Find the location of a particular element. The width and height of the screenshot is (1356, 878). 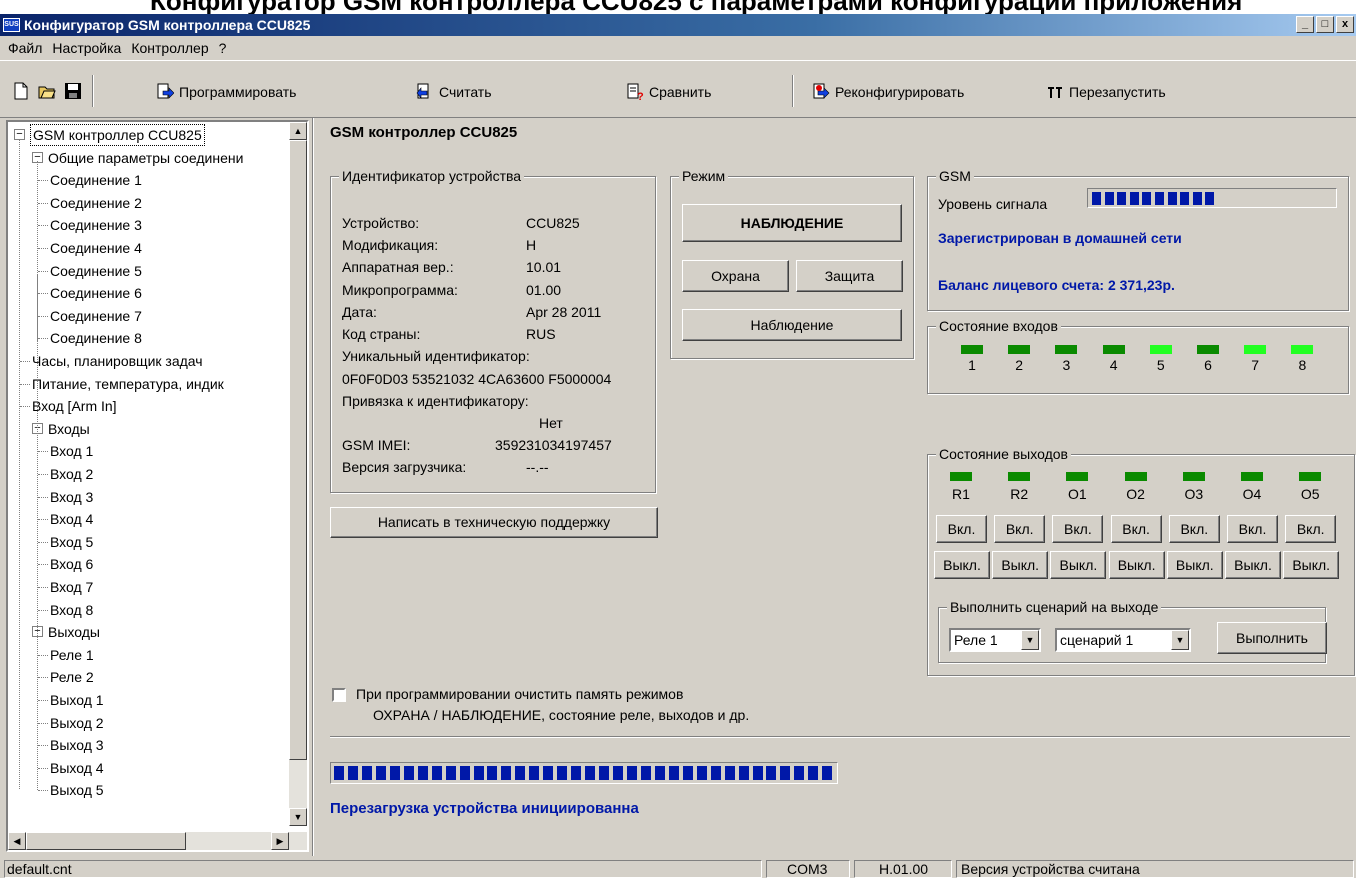

tree-root: GSM контроллер CCU825 is located at coordinates (117, 135).